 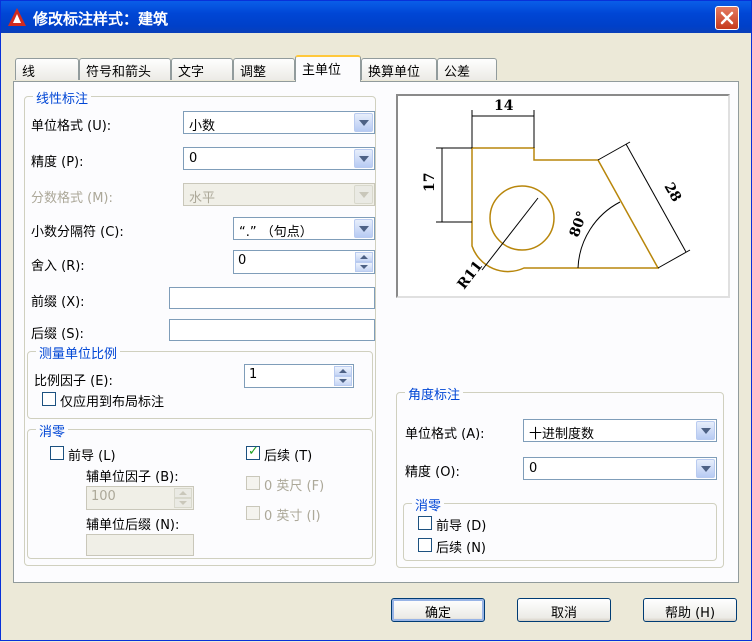 What do you see at coordinates (620, 430) in the screenshot?
I see `angular-unit-format-dropdown: 十进制度数` at bounding box center [620, 430].